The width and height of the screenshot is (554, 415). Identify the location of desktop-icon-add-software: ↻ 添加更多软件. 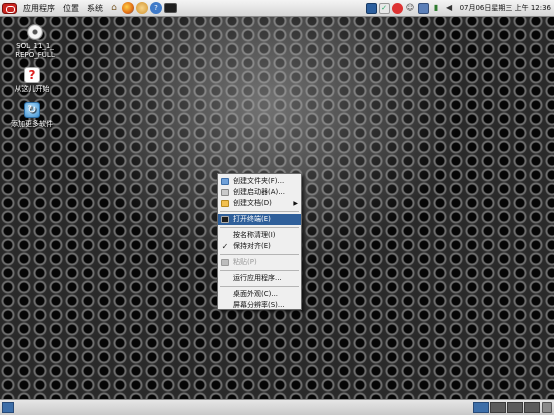
(32, 115).